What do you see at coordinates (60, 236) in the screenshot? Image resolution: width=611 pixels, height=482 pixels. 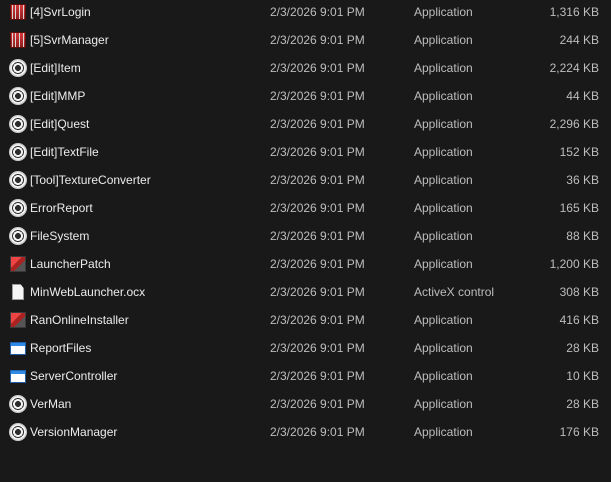 I see `file-name: FileSystem` at bounding box center [60, 236].